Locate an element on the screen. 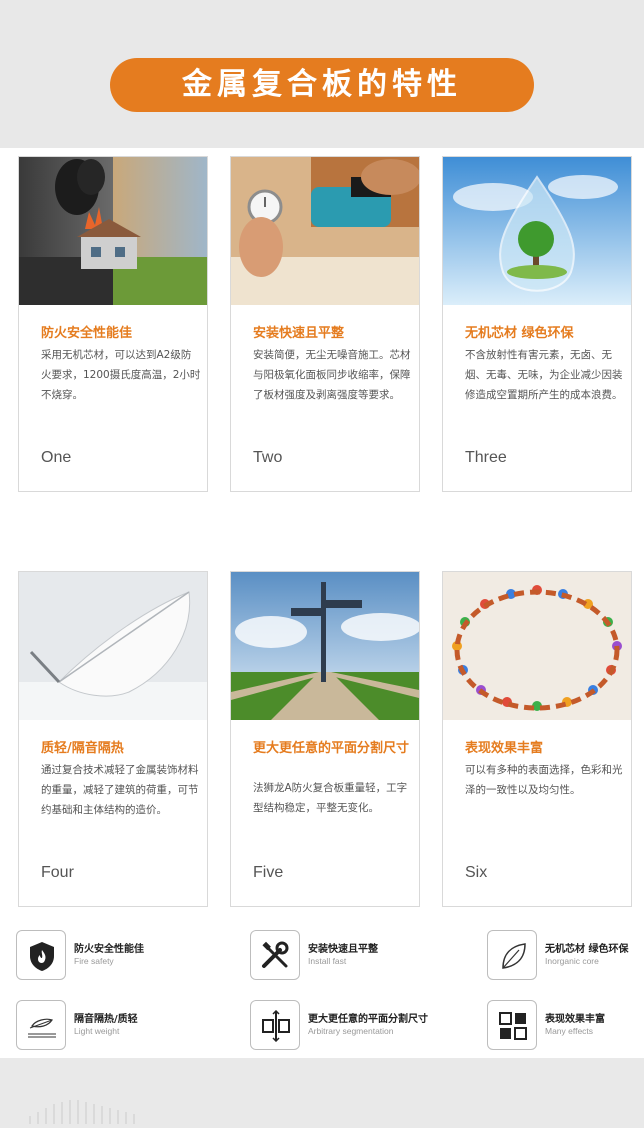 This screenshot has width=644, height=1128. card-title: 安装快速且平整 is located at coordinates (299, 333).